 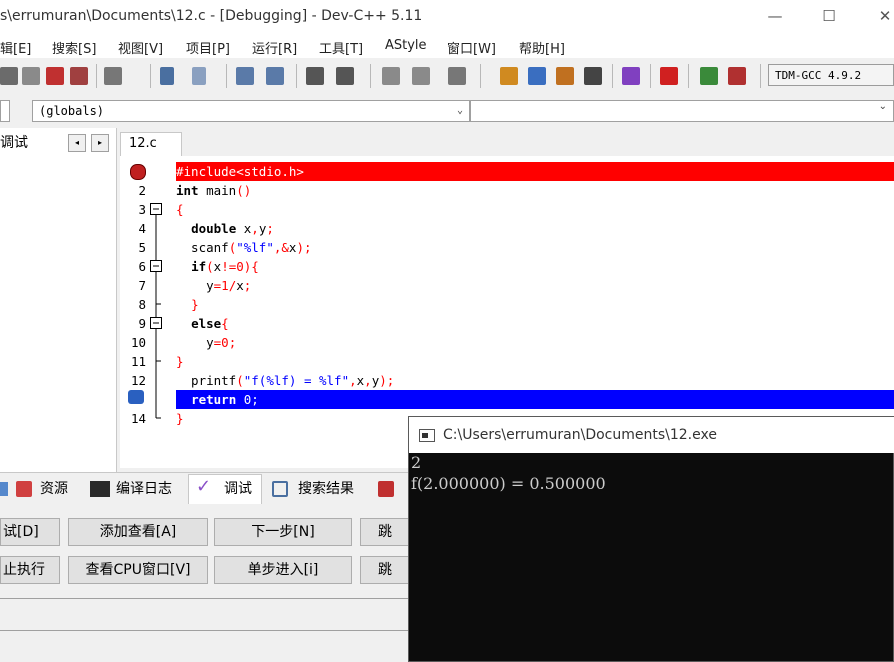 I want to click on unindent-icon, so click(x=345, y=76).